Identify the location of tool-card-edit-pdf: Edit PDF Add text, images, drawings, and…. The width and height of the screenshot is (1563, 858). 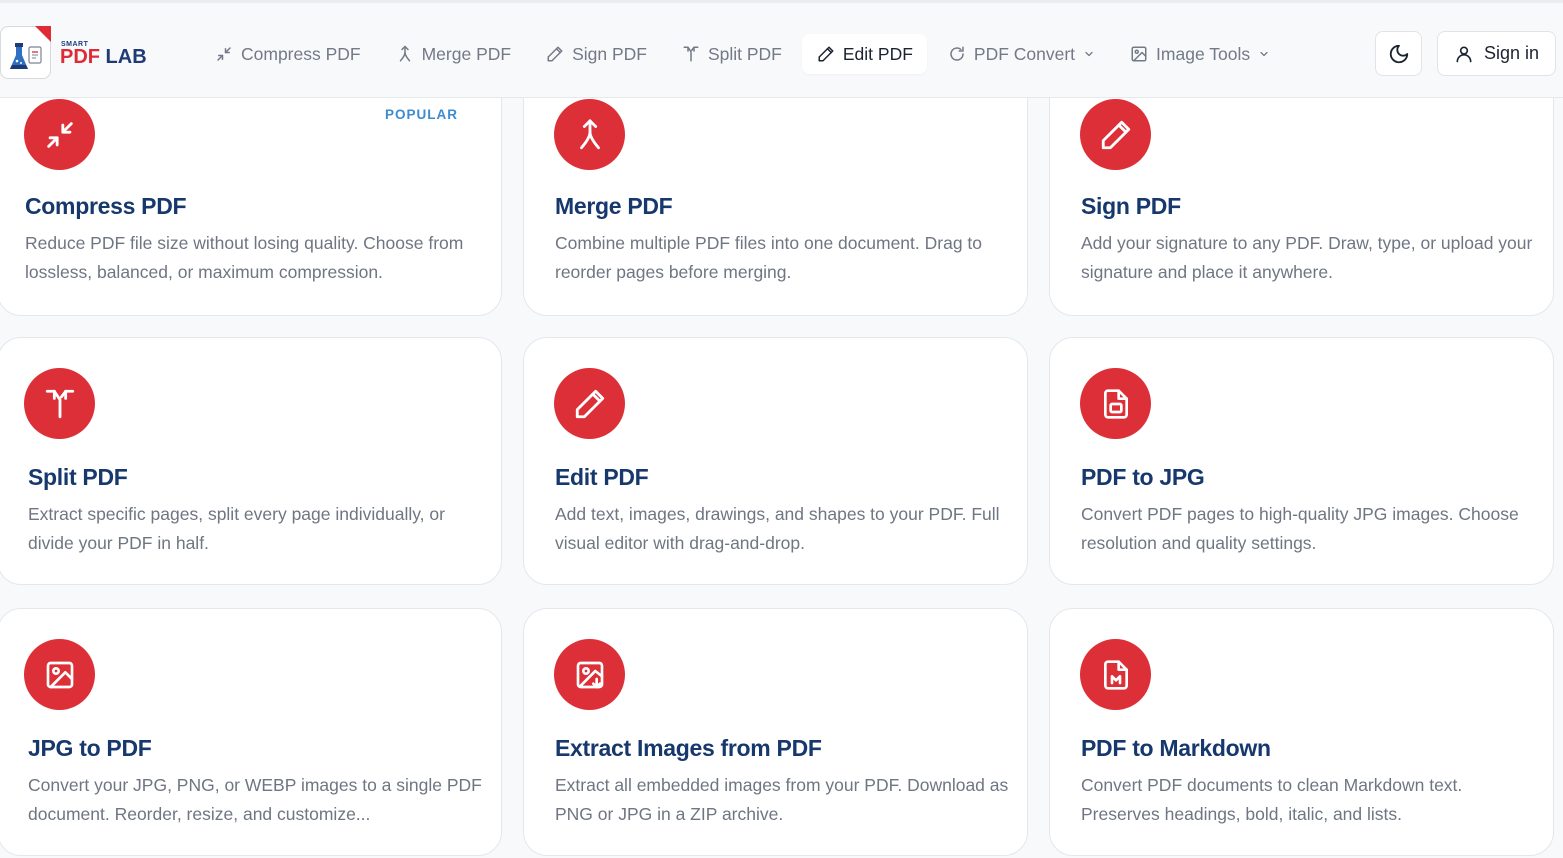
(775, 461).